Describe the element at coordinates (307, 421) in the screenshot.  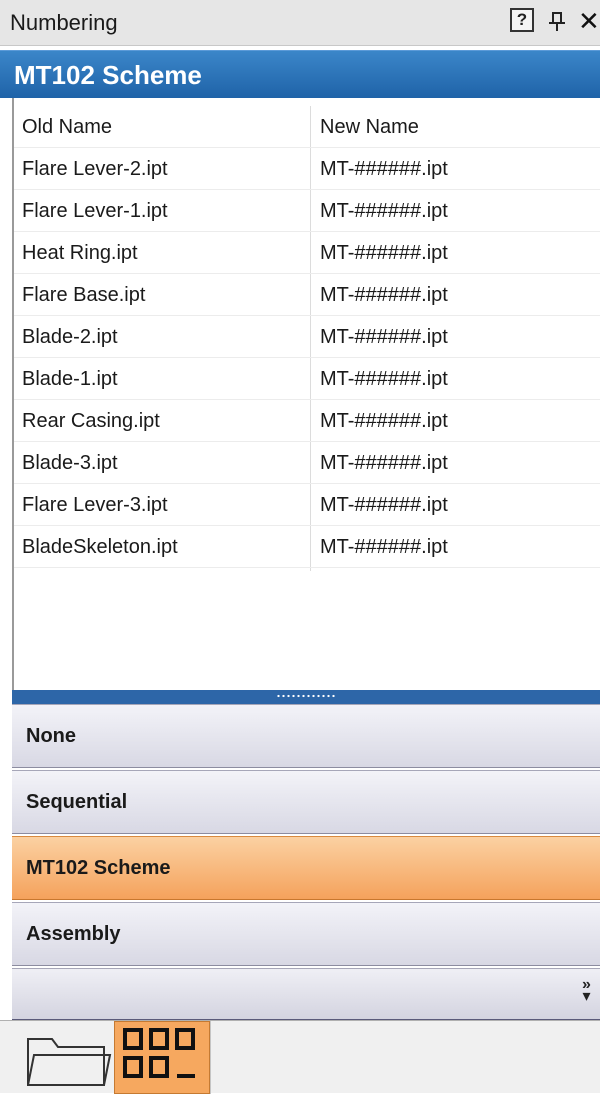
I see `table-row: Rear Casing.ipt MT-######.ipt` at that location.